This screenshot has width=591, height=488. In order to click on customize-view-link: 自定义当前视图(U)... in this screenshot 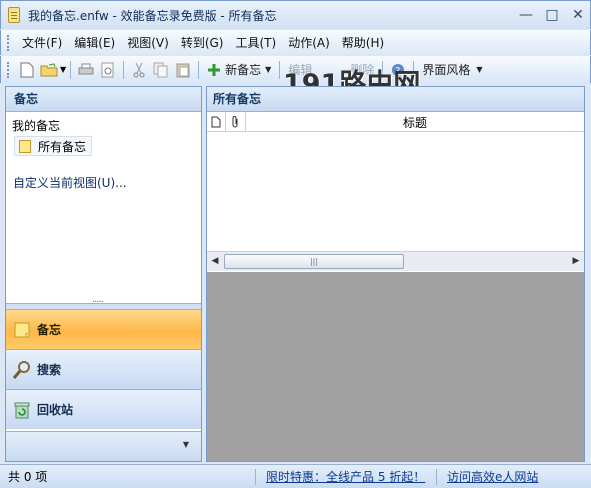, I will do `click(70, 182)`.